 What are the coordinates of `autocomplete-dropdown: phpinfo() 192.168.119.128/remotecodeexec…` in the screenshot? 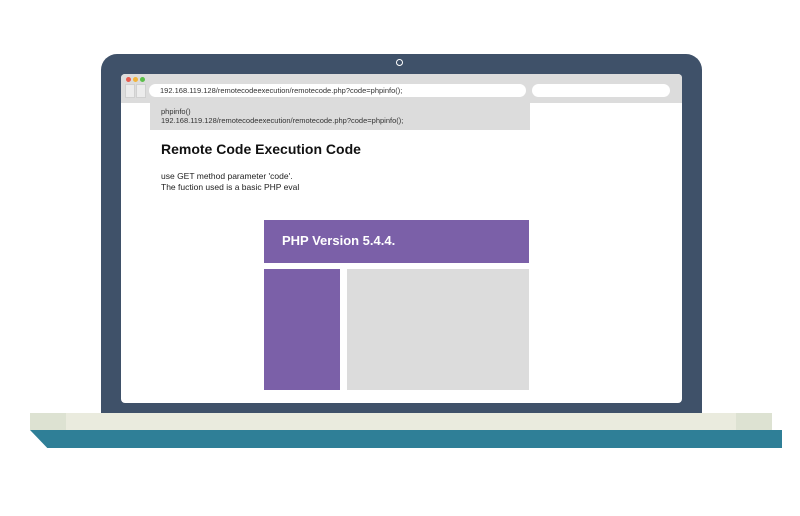 It's located at (340, 116).